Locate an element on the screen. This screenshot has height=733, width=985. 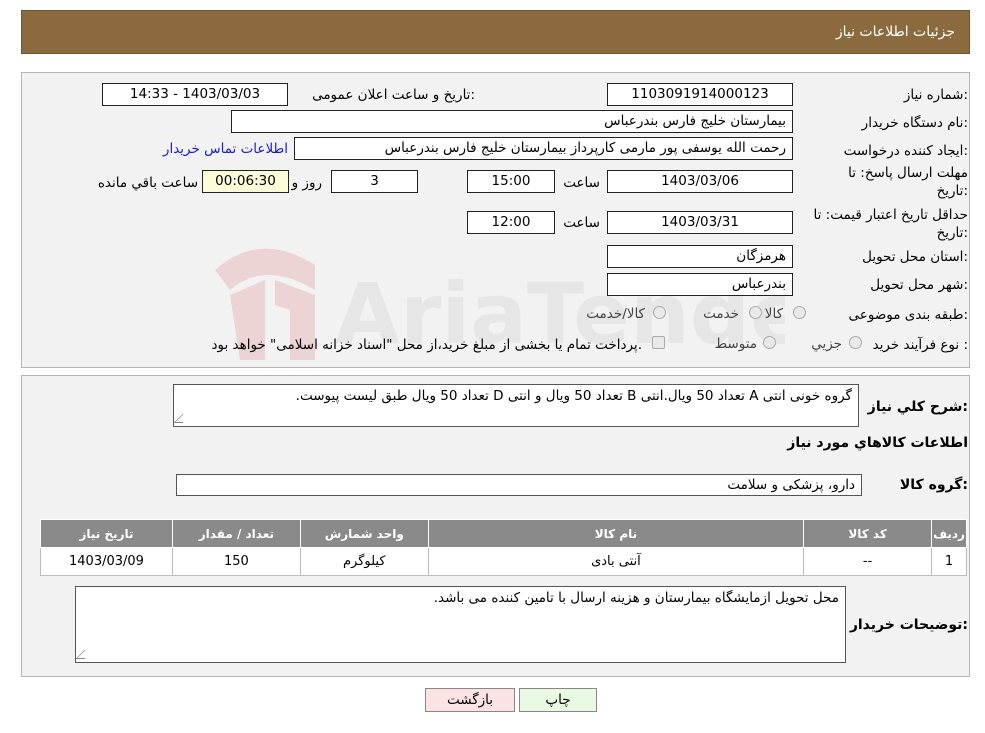
need-number-field: 1103091914000123 is located at coordinates (700, 94).